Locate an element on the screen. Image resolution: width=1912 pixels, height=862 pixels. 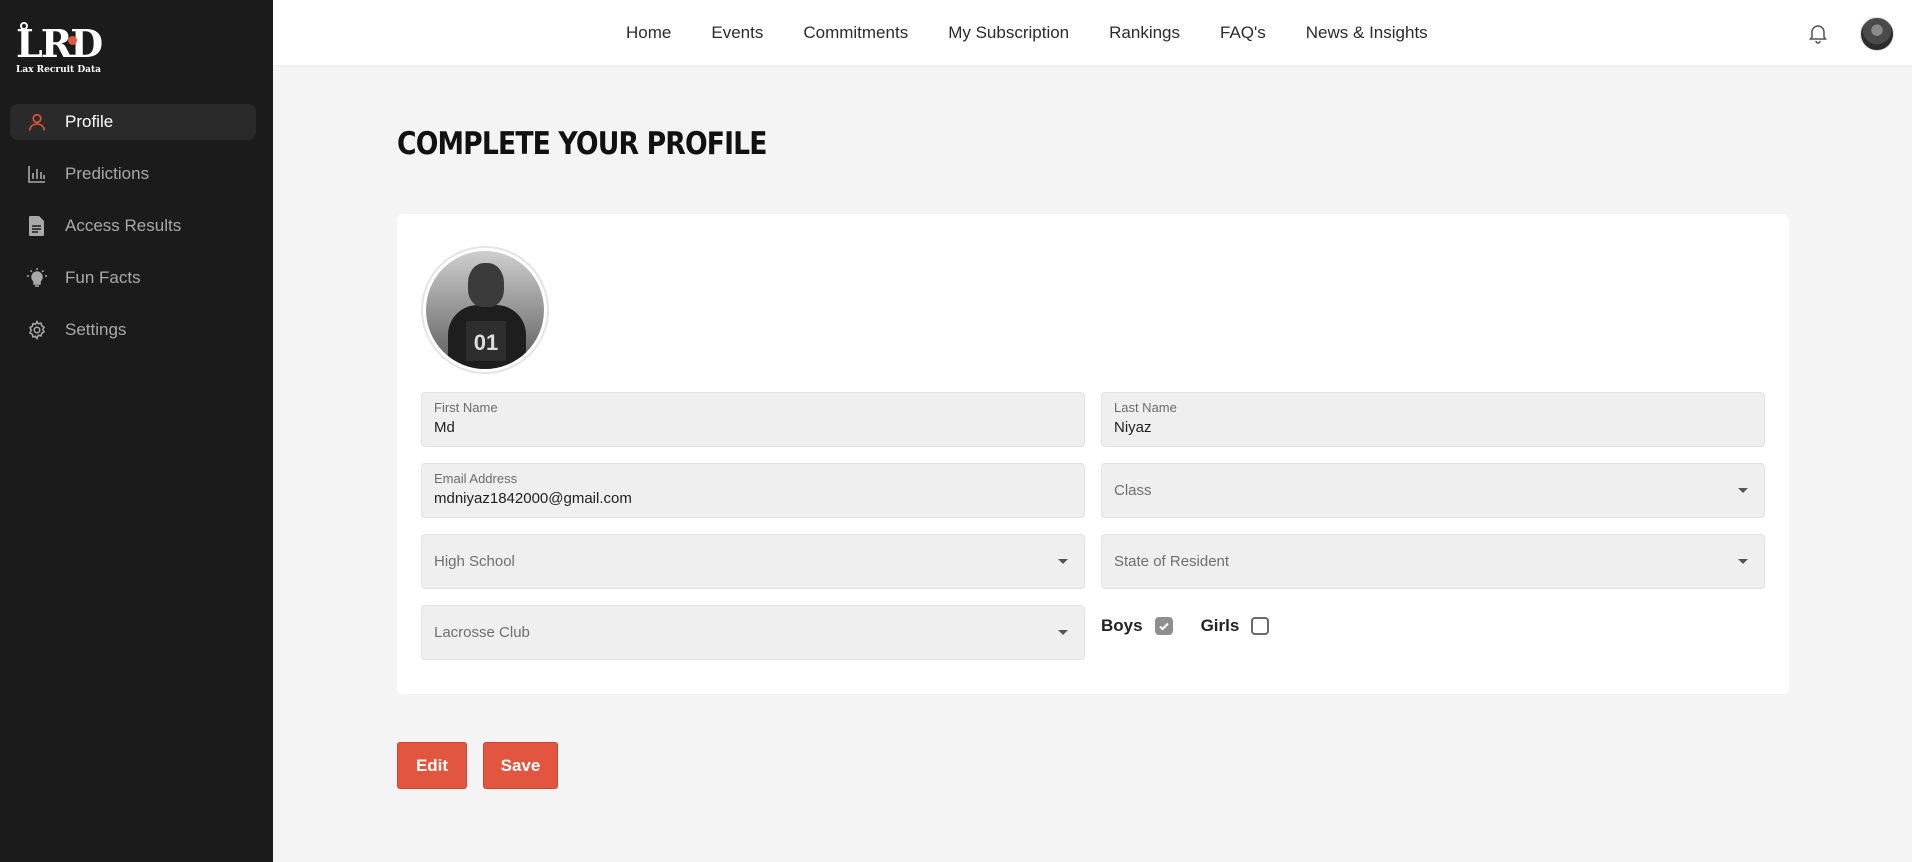
user-icon is located at coordinates (37, 122).